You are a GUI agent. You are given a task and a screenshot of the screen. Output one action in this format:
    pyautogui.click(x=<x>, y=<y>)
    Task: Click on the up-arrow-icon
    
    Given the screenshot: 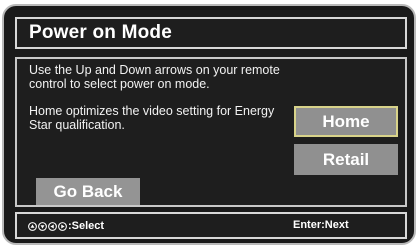 What is the action you would take?
    pyautogui.click(x=32, y=226)
    